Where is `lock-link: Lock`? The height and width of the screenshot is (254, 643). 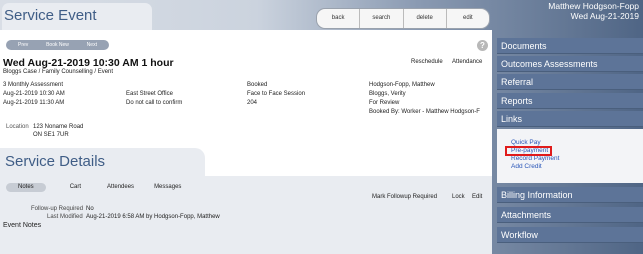
lock-link: Lock is located at coordinates (458, 197).